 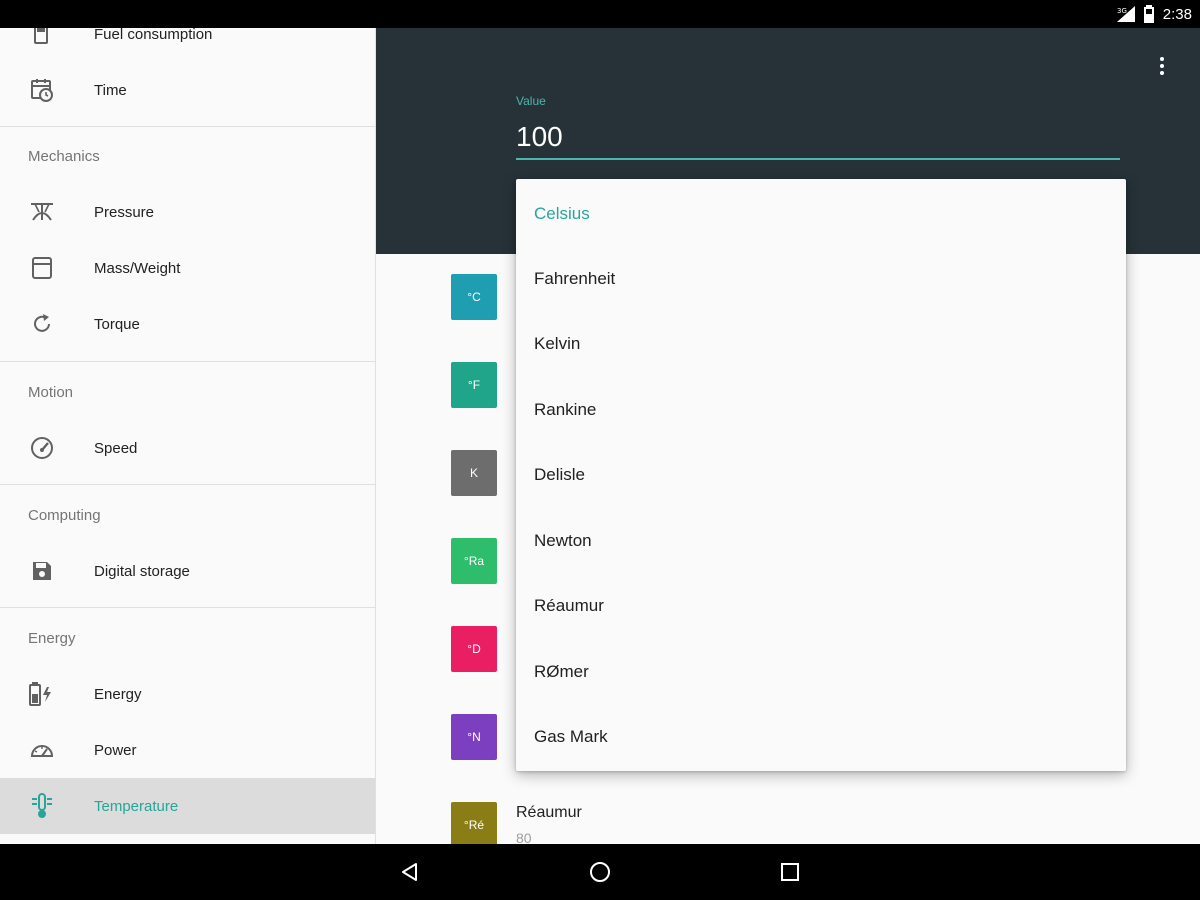 I want to click on power-gauge-icon, so click(x=42, y=750).